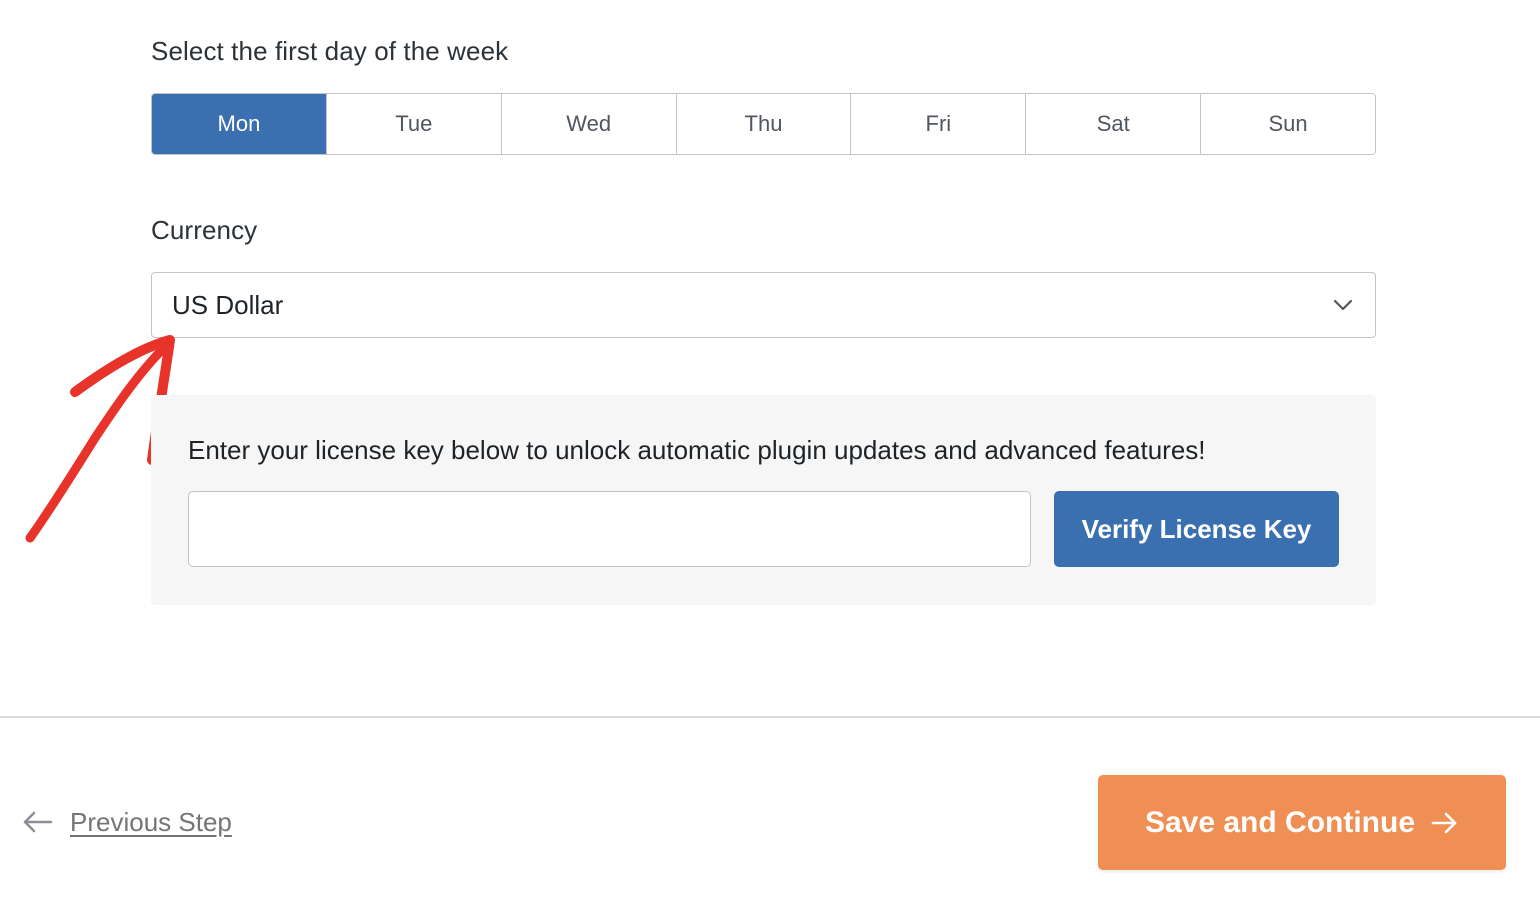  I want to click on previous-step-link: Previous Step, so click(127, 822).